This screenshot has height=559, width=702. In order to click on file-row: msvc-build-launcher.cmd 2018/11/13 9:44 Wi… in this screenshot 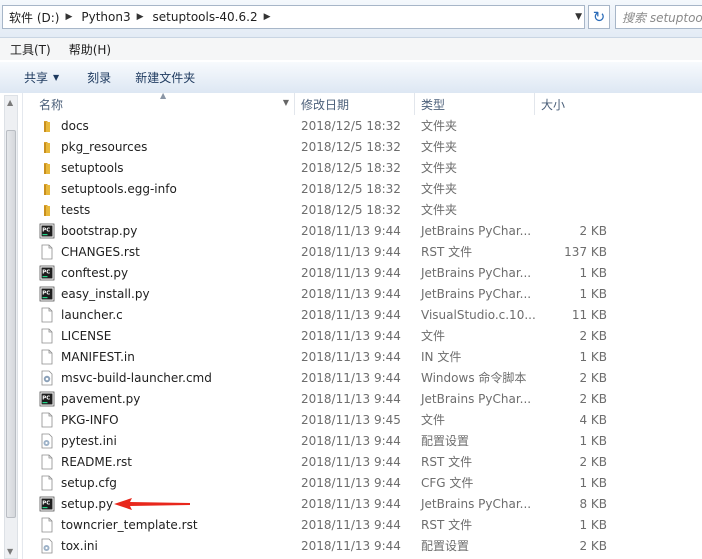, I will do `click(362, 377)`.